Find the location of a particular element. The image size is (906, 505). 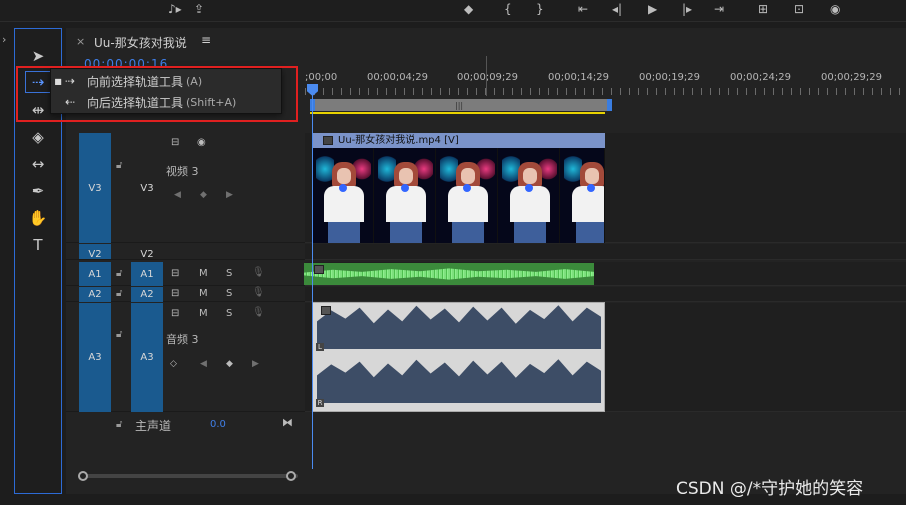

scroll-end-knob is located at coordinates (291, 476).